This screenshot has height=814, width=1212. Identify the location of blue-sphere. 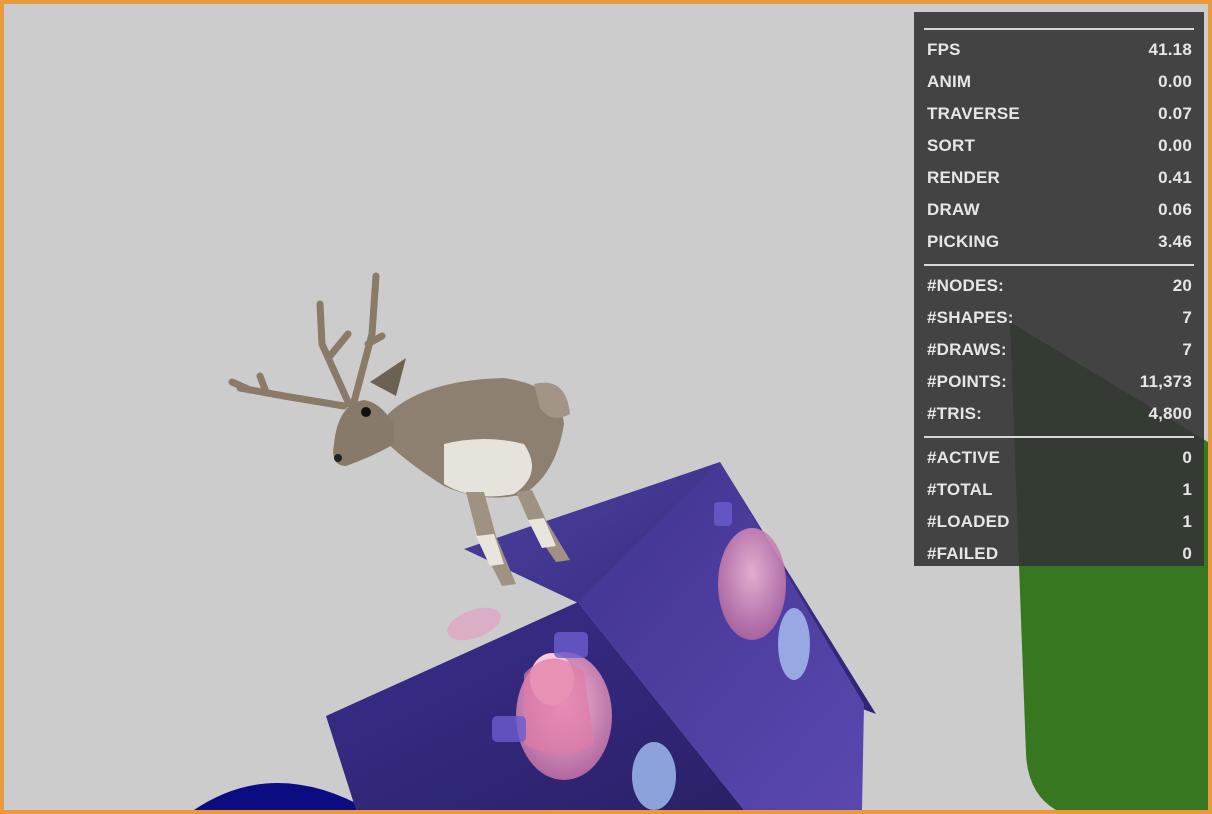
(281, 796).